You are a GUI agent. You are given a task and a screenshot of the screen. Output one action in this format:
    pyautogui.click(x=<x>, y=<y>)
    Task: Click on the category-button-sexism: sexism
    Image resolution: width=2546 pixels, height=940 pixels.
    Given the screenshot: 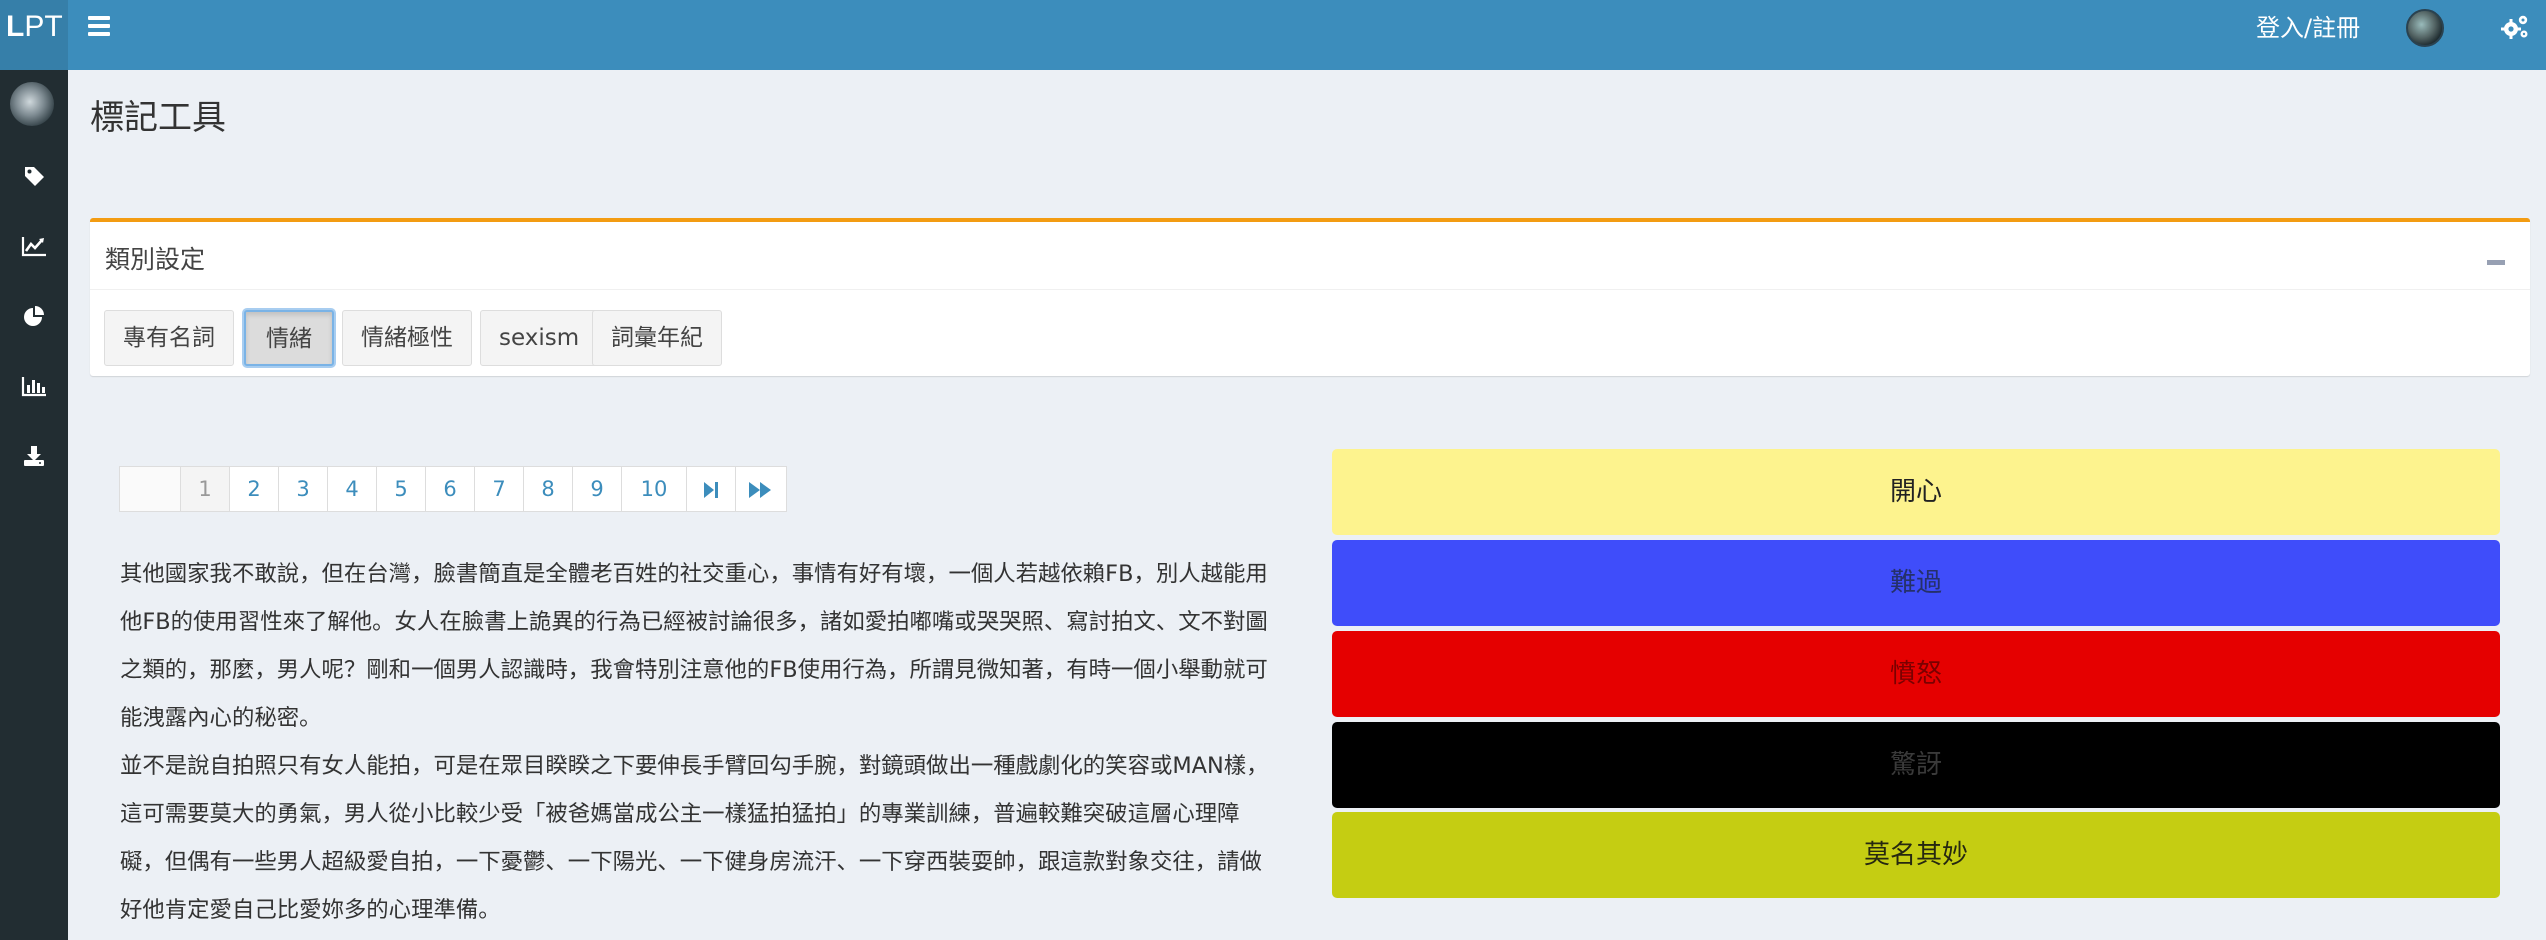 What is the action you would take?
    pyautogui.click(x=539, y=338)
    